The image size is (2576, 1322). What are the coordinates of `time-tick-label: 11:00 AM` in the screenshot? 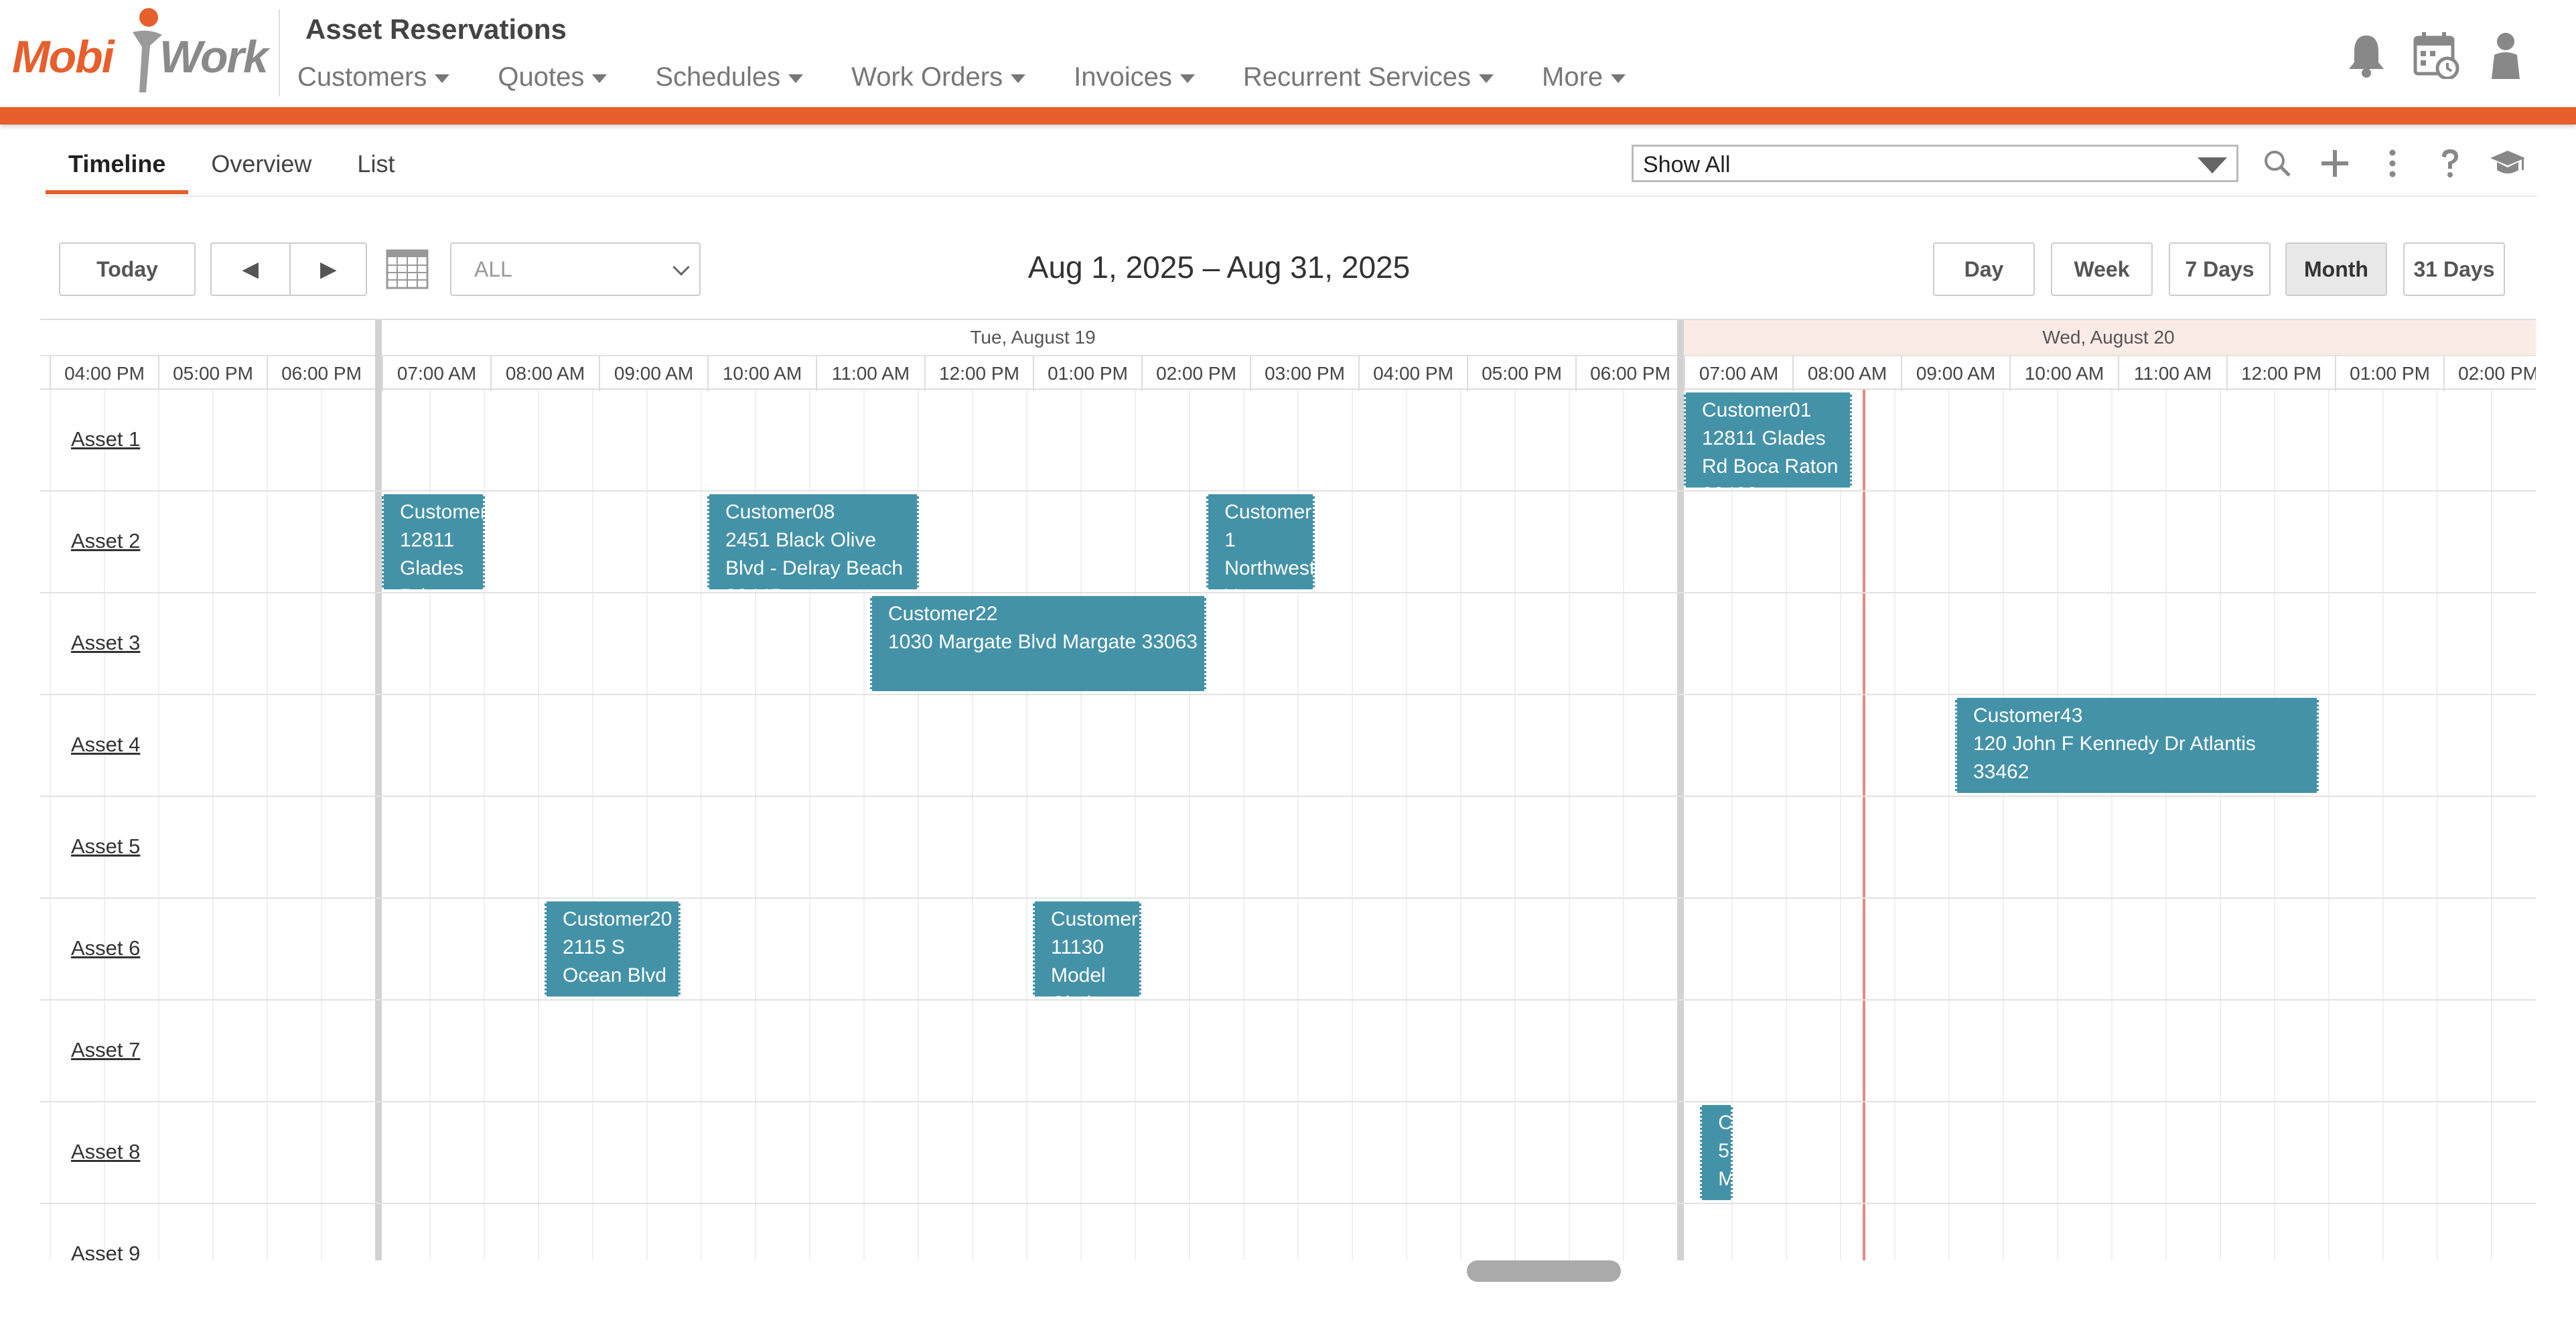 It's located at (2172, 373).